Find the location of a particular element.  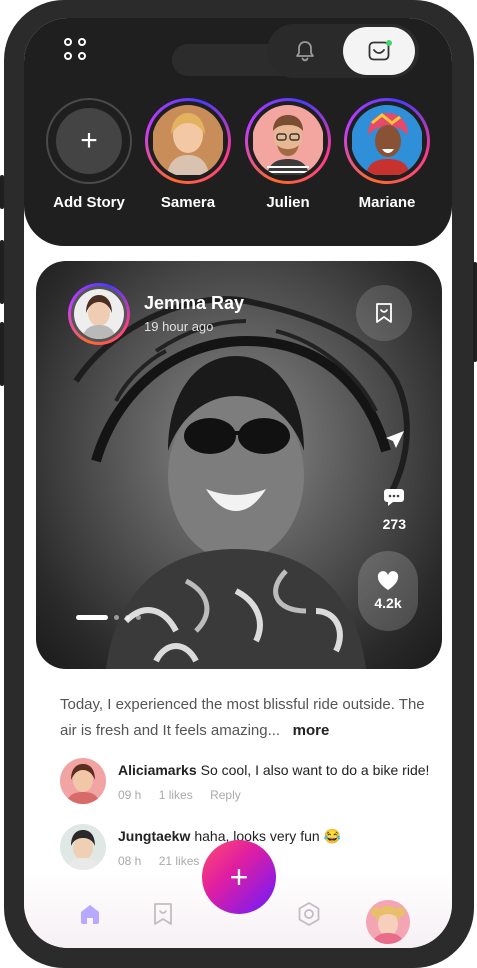

icon-tray is located at coordinates (343, 51).